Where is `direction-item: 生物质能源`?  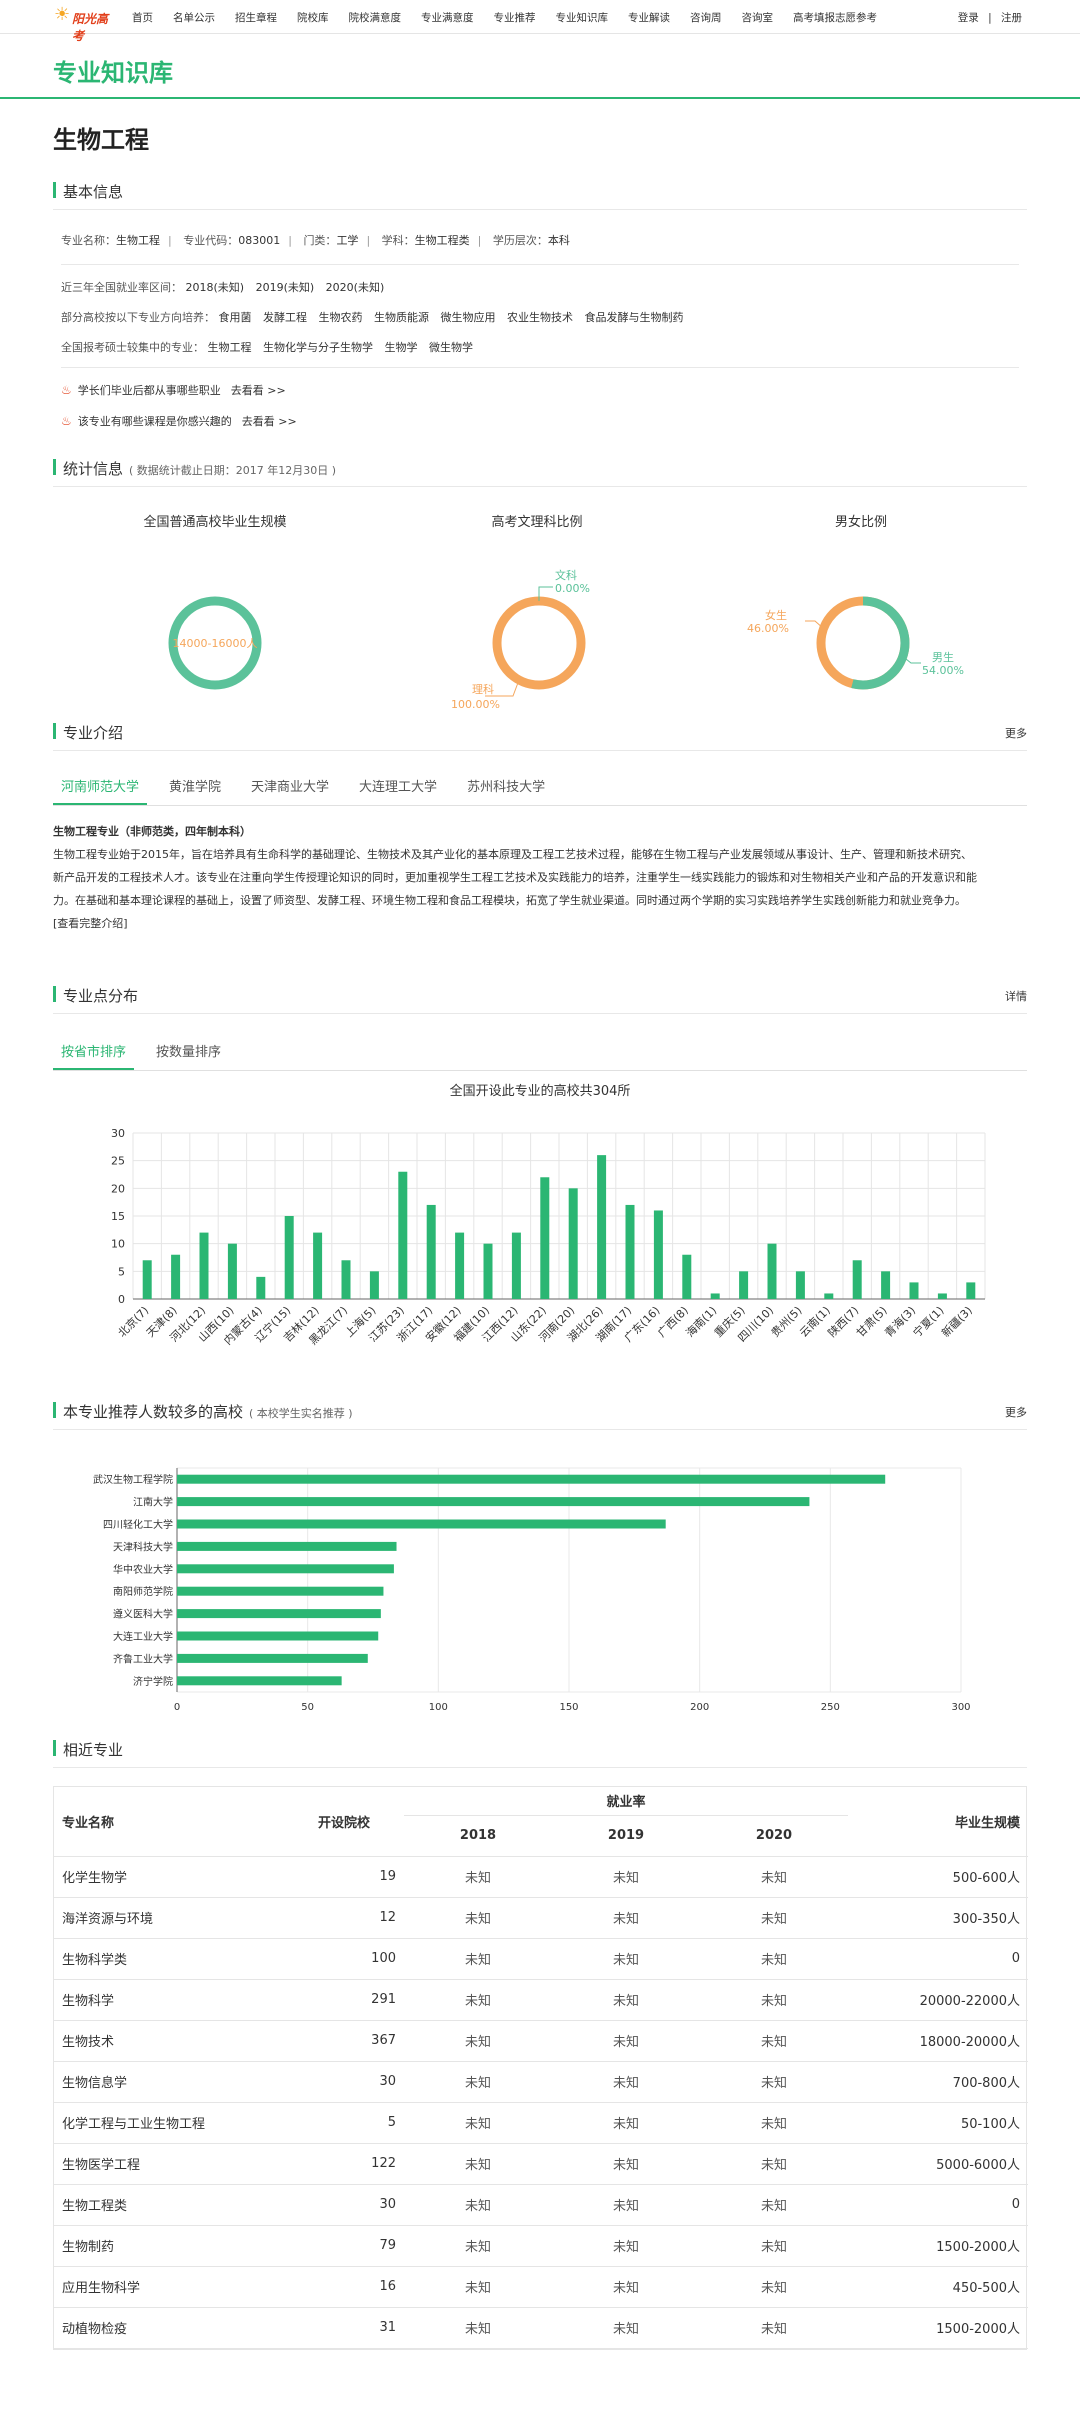 direction-item: 生物质能源 is located at coordinates (401, 317).